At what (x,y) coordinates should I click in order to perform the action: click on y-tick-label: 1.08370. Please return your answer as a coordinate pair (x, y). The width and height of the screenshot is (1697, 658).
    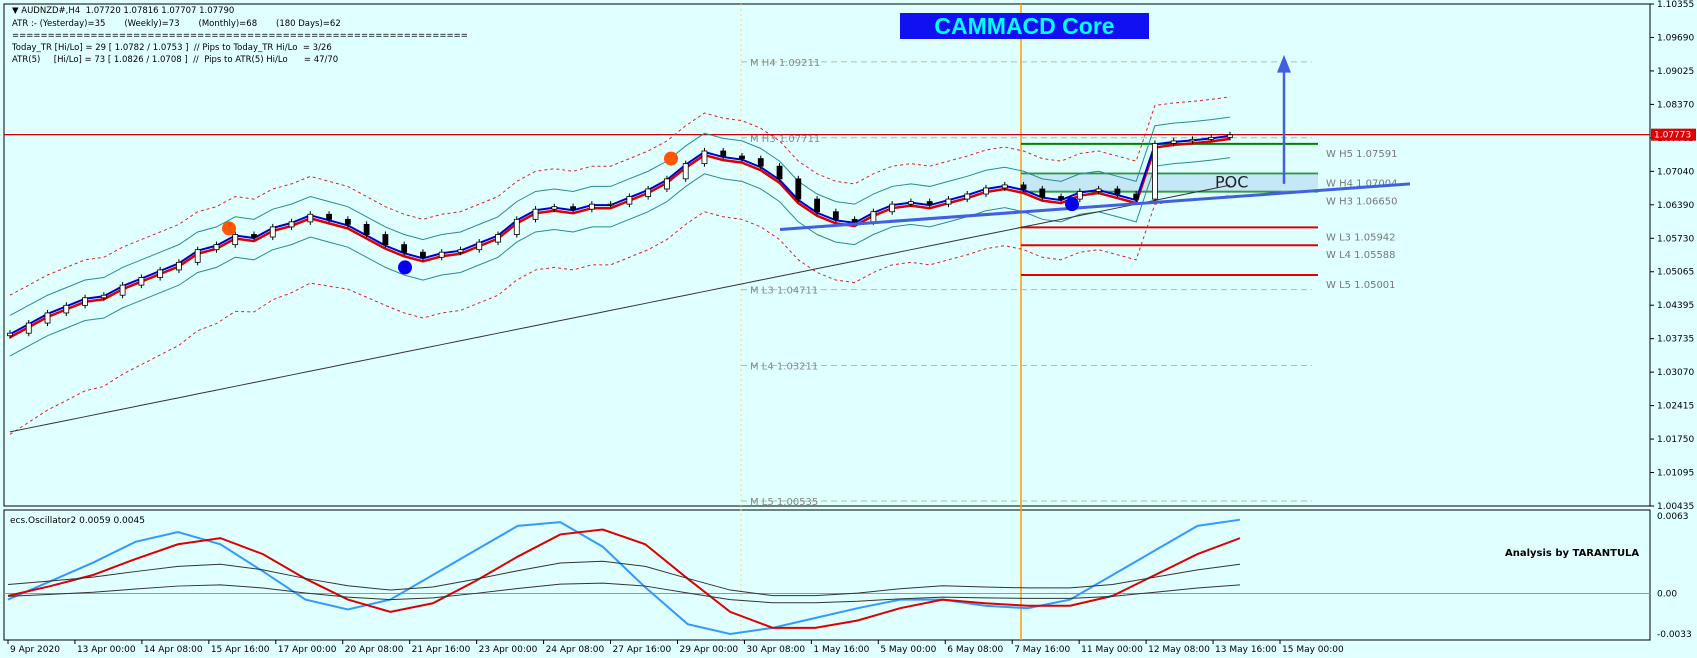
    Looking at the image, I should click on (1675, 105).